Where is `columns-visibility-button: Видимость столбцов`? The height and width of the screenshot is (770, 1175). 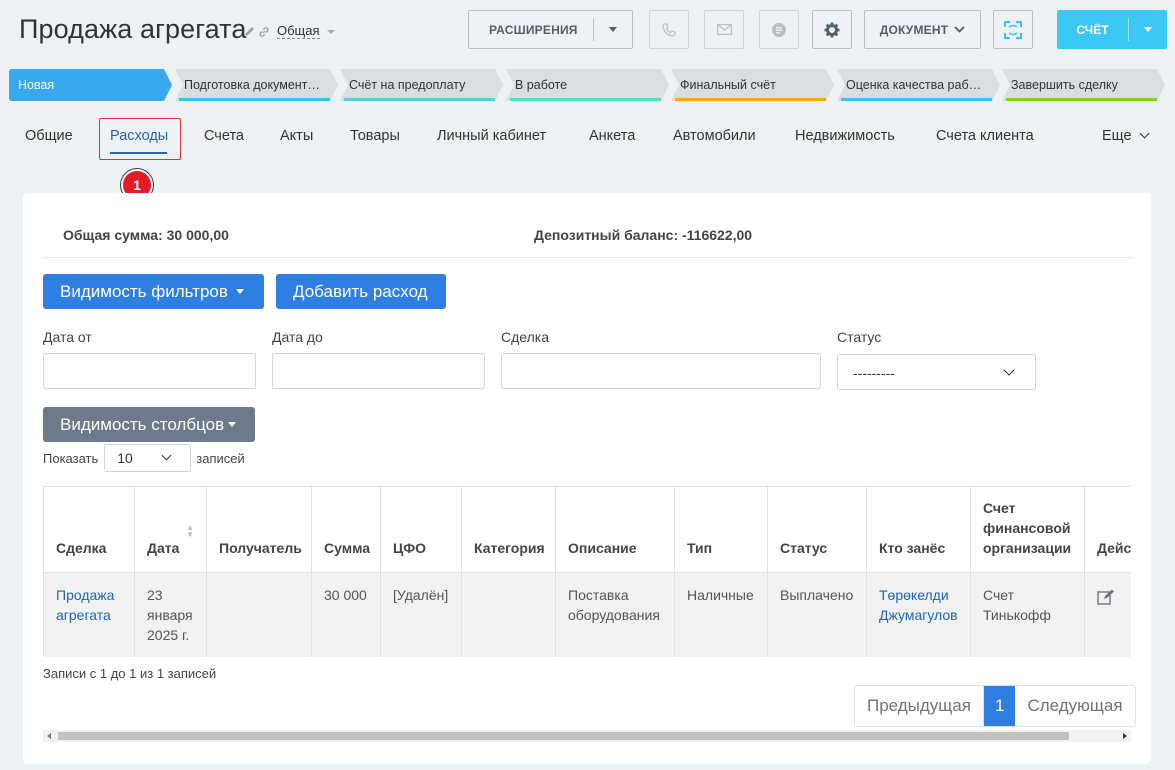
columns-visibility-button: Видимость столбцов is located at coordinates (149, 424).